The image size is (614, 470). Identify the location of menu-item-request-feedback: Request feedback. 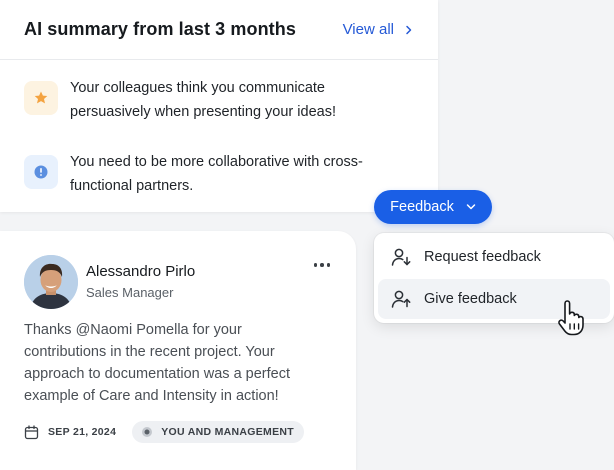
(494, 257).